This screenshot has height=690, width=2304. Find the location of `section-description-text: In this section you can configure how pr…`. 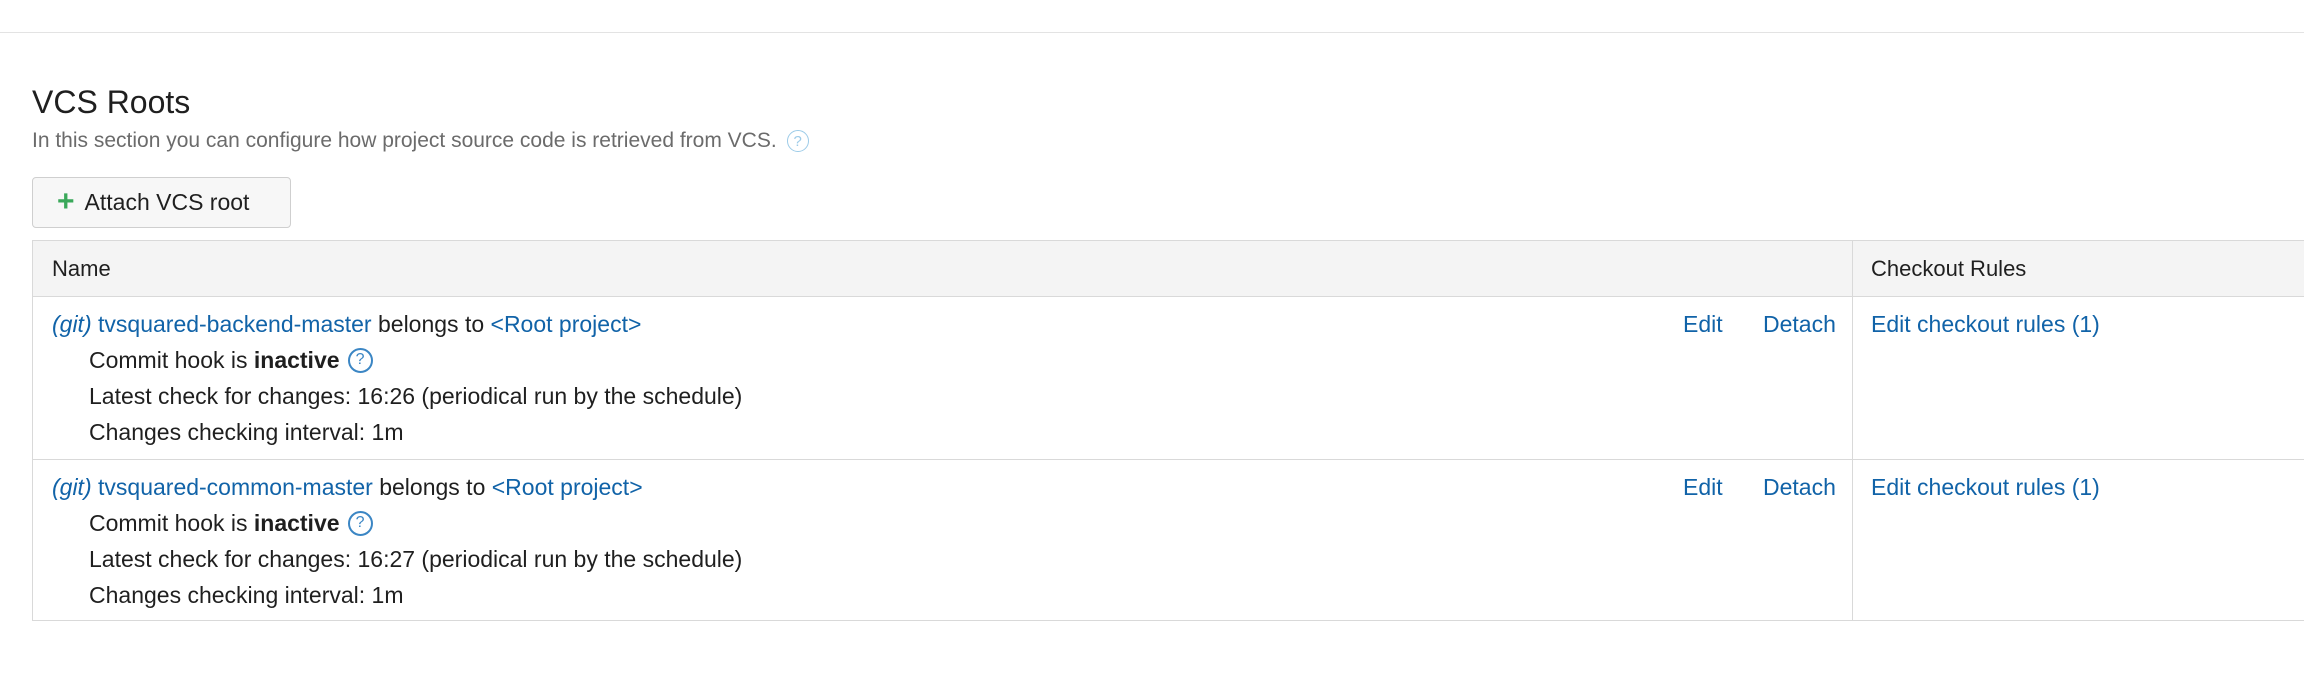

section-description-text: In this section you can configure how pr… is located at coordinates (404, 140).